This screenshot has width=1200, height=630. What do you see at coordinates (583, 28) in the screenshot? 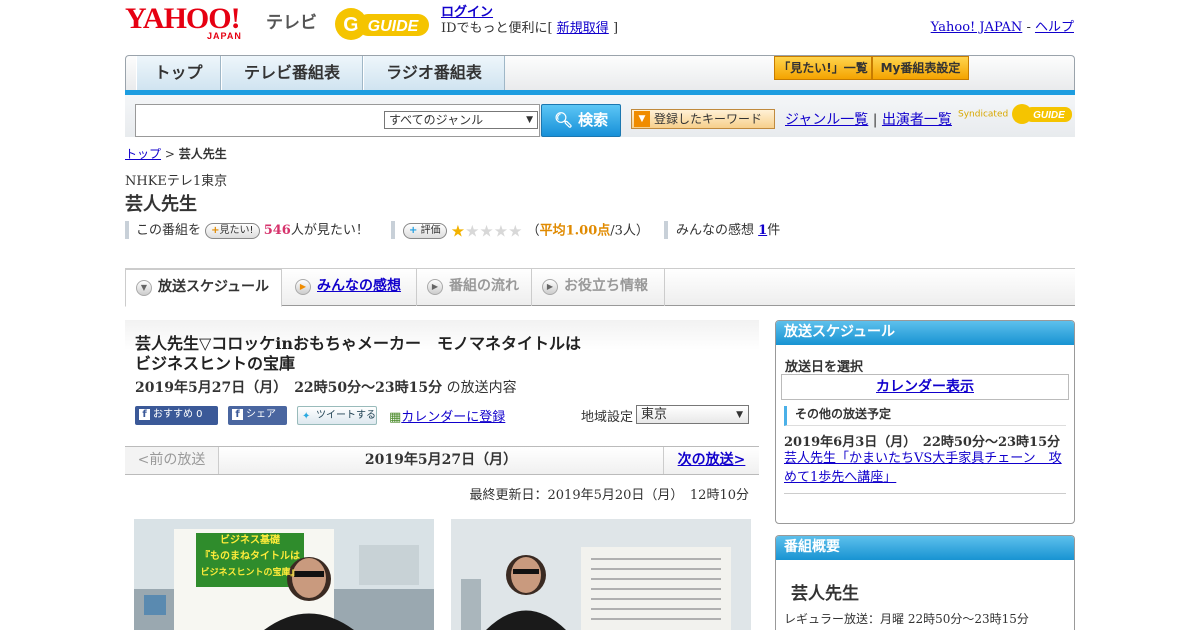
I see `register-link: 新規取得` at bounding box center [583, 28].